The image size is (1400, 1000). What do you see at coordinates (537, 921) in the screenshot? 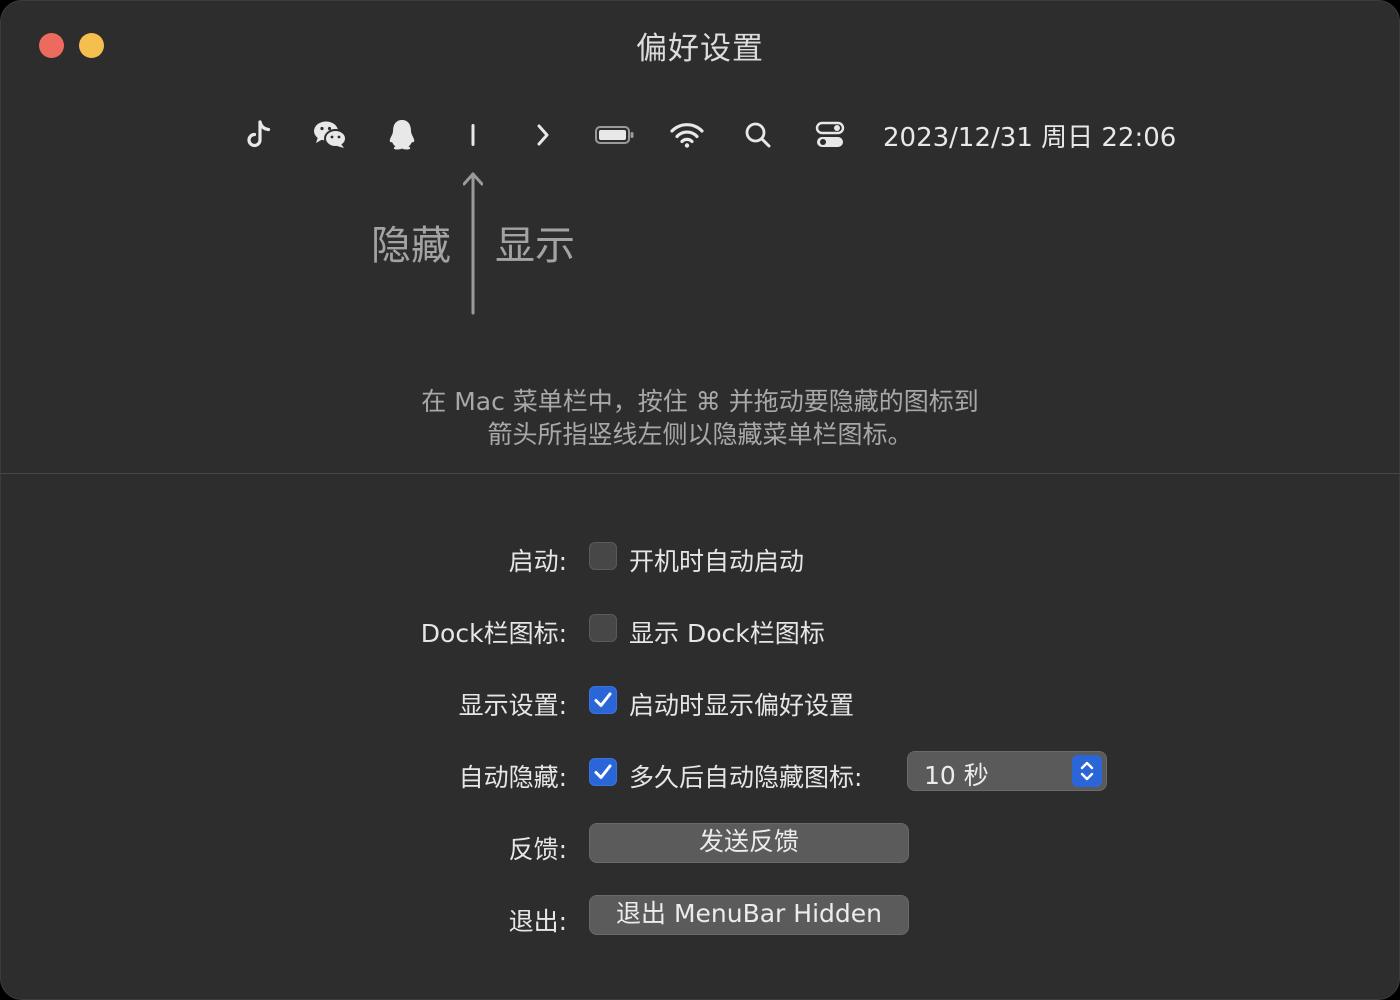
I see `quit-label: 退出:` at bounding box center [537, 921].